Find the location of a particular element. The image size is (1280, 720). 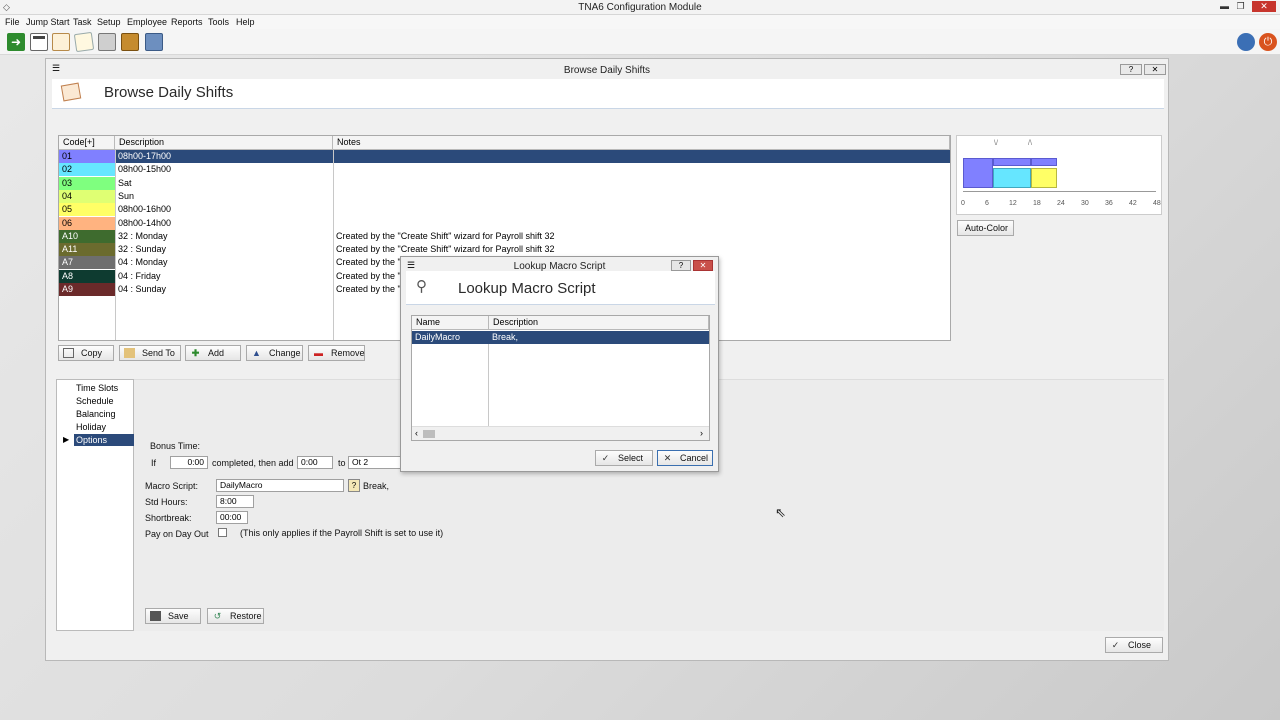

save-button: Save is located at coordinates (173, 616).